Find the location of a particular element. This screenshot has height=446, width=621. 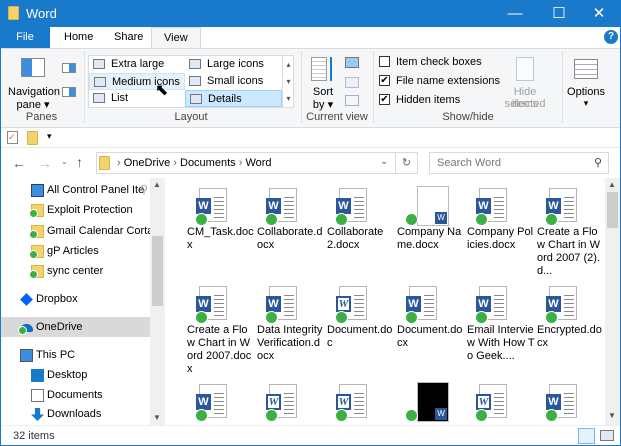

tab-share: Share is located at coordinates (128, 37).